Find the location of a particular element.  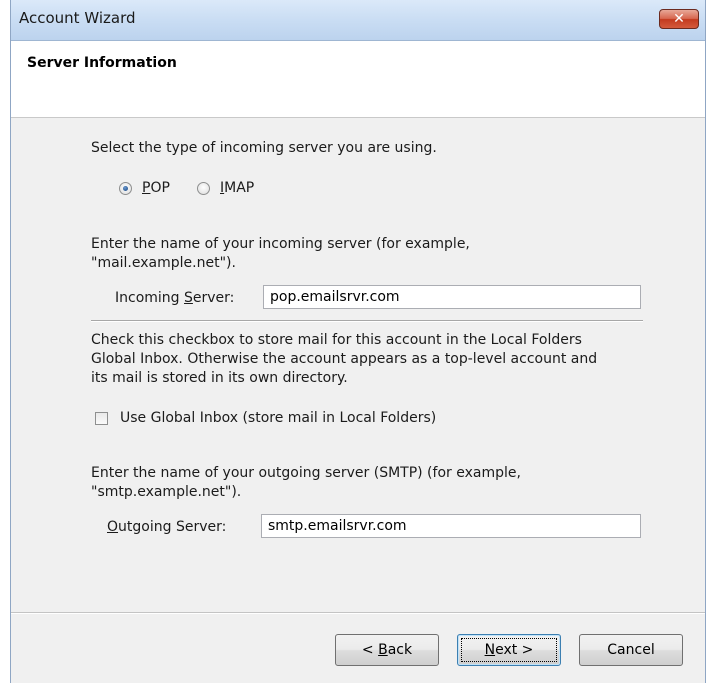

section-separator is located at coordinates (367, 321).